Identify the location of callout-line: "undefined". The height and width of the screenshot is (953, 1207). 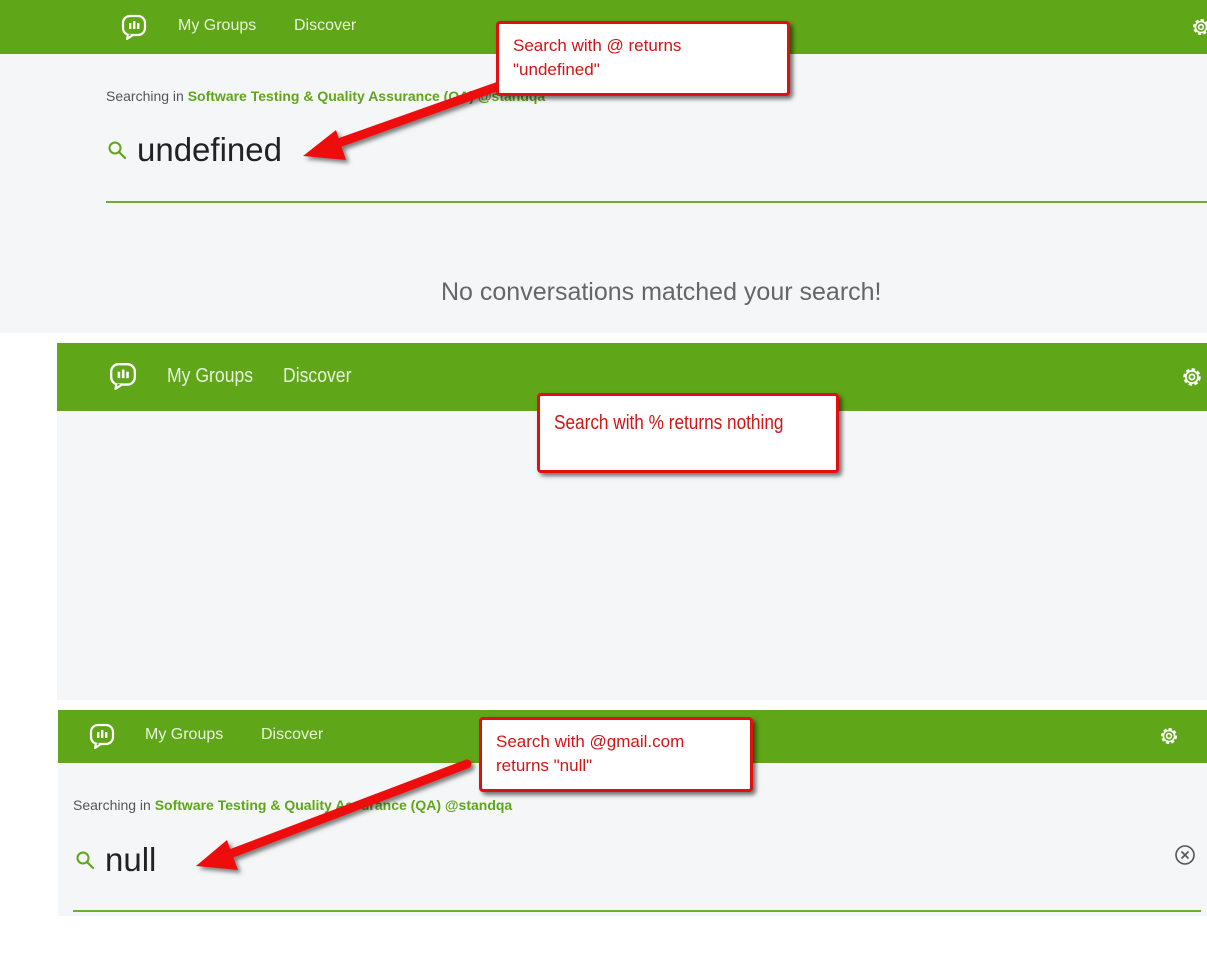
(556, 69).